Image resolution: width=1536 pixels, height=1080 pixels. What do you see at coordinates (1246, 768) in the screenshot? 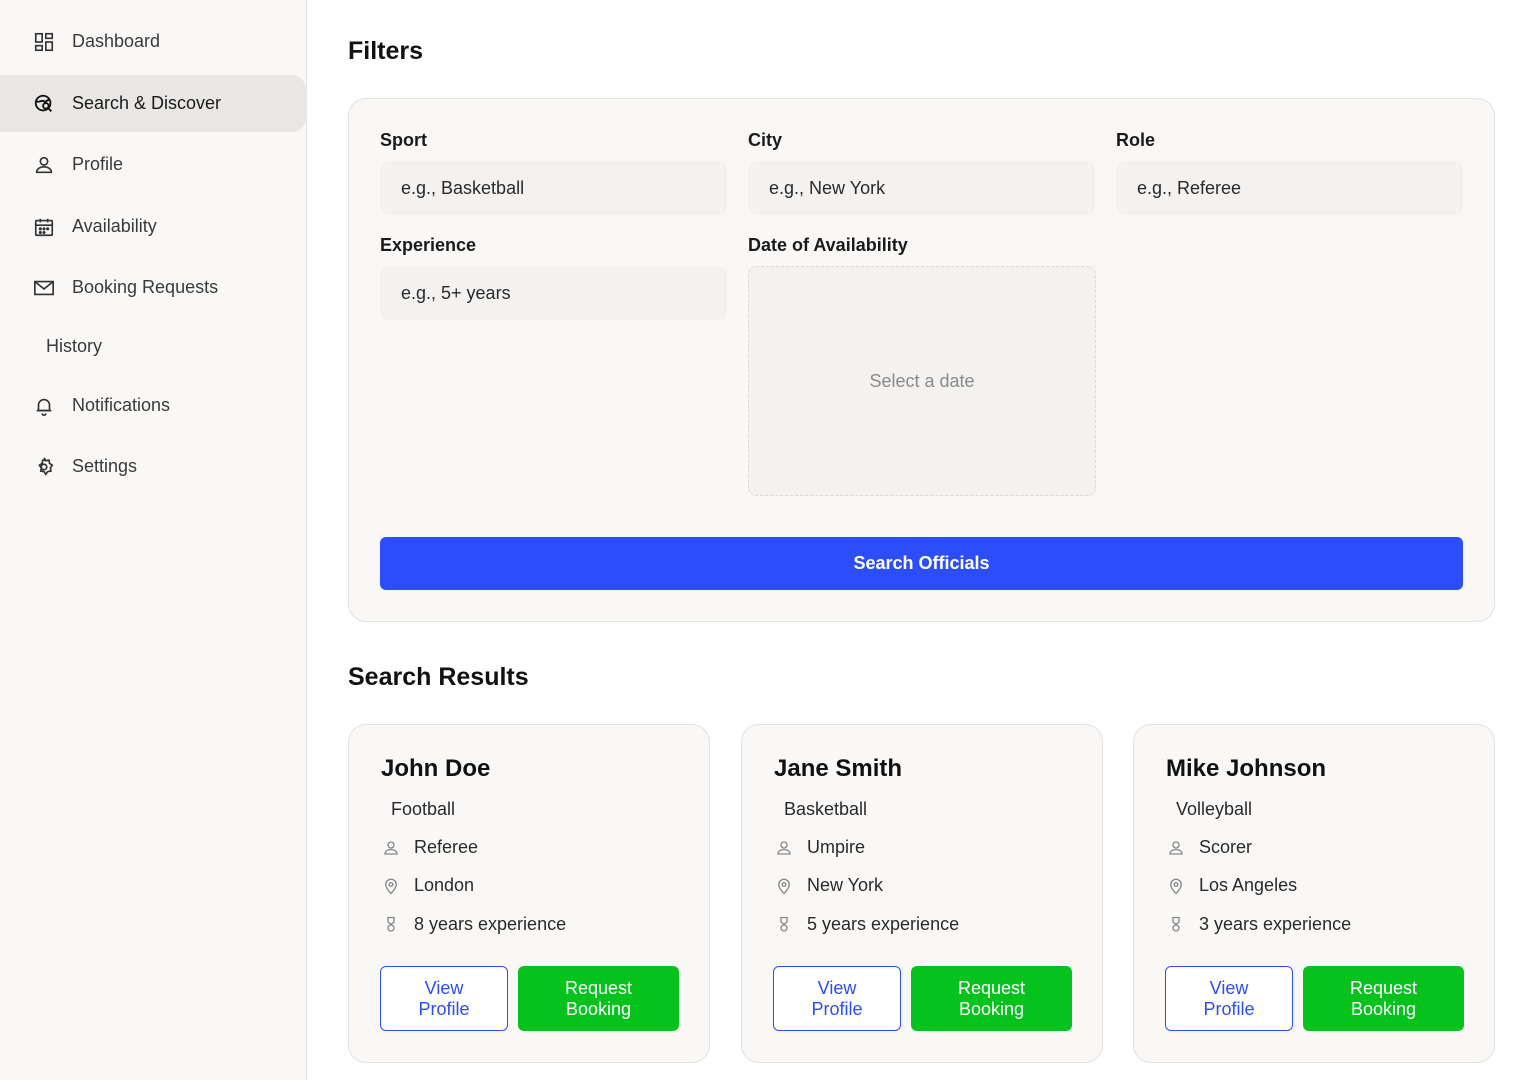
I see `official-name: Mike Johnson` at bounding box center [1246, 768].